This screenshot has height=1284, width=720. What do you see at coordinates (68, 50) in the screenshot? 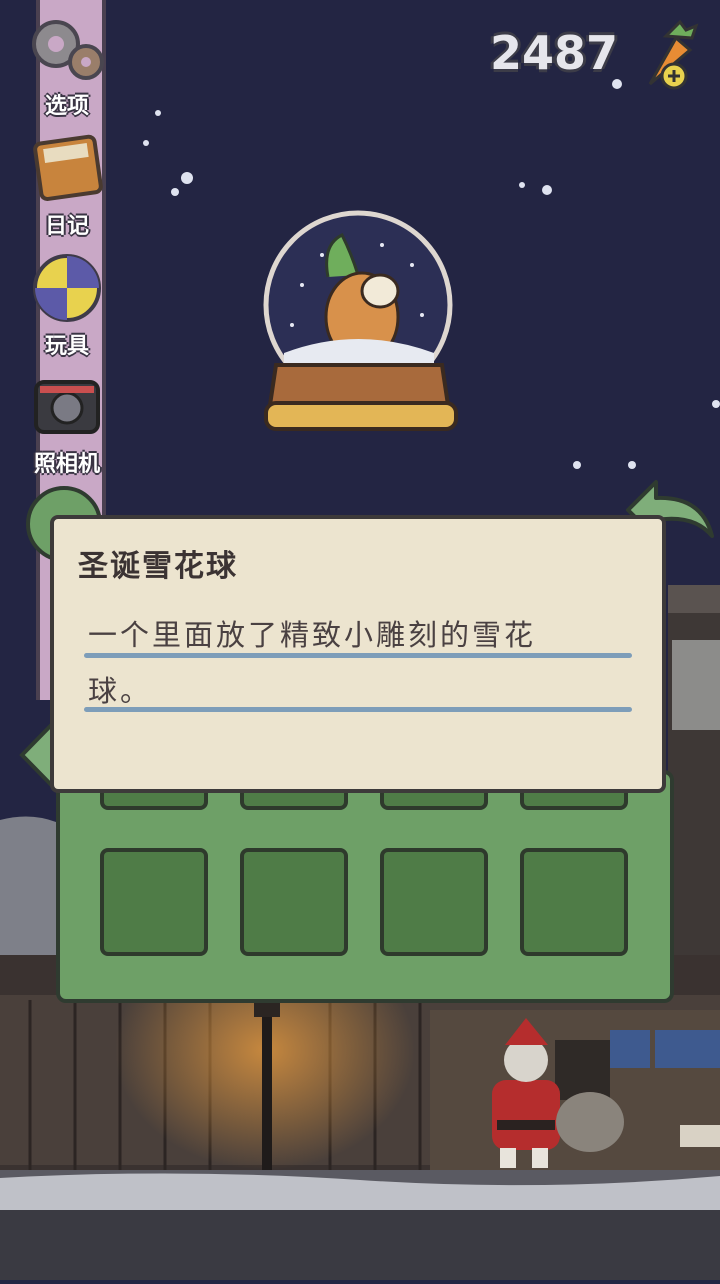
I see `gear-icon` at bounding box center [68, 50].